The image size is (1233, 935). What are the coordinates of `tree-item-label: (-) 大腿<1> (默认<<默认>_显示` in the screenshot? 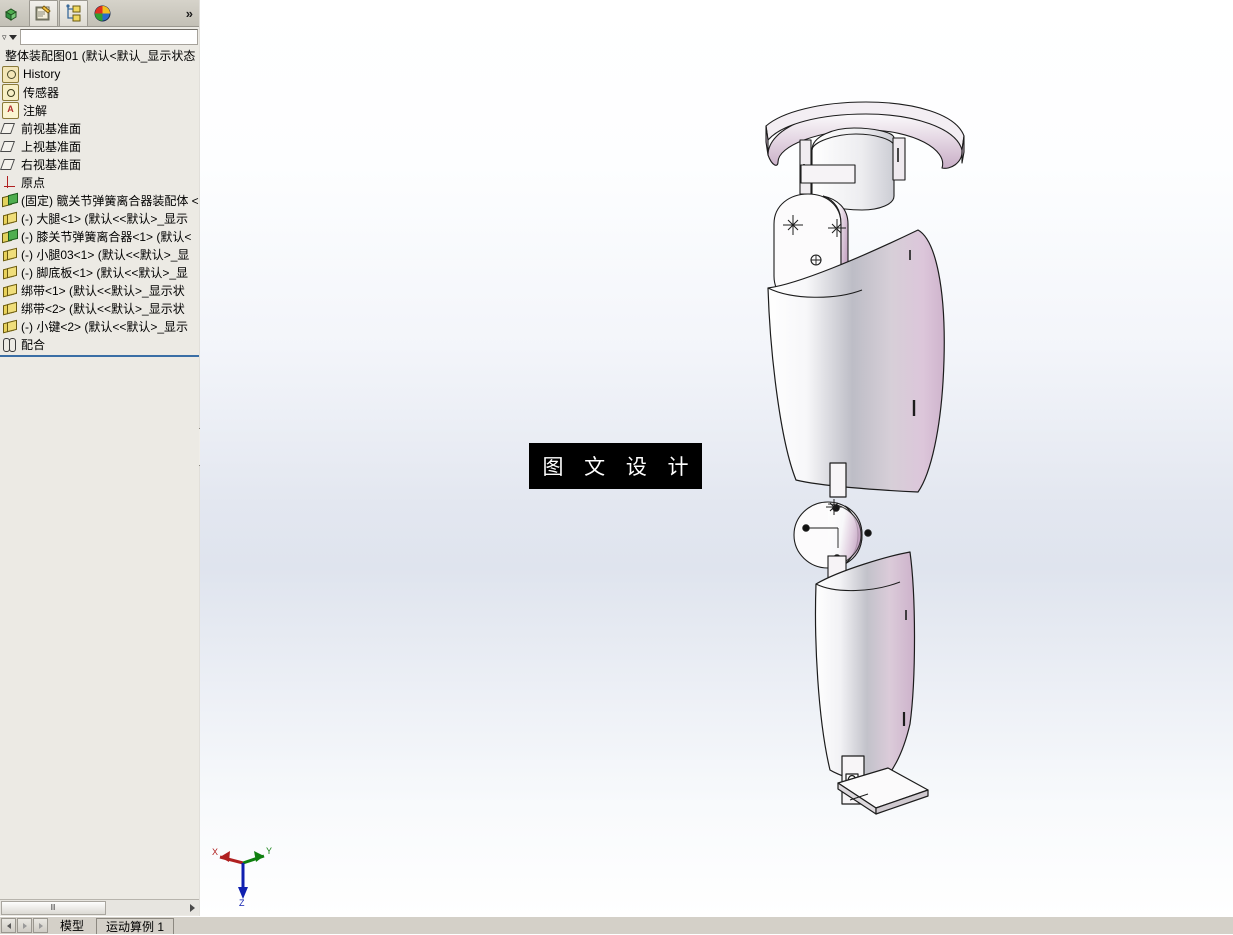 It's located at (105, 218).